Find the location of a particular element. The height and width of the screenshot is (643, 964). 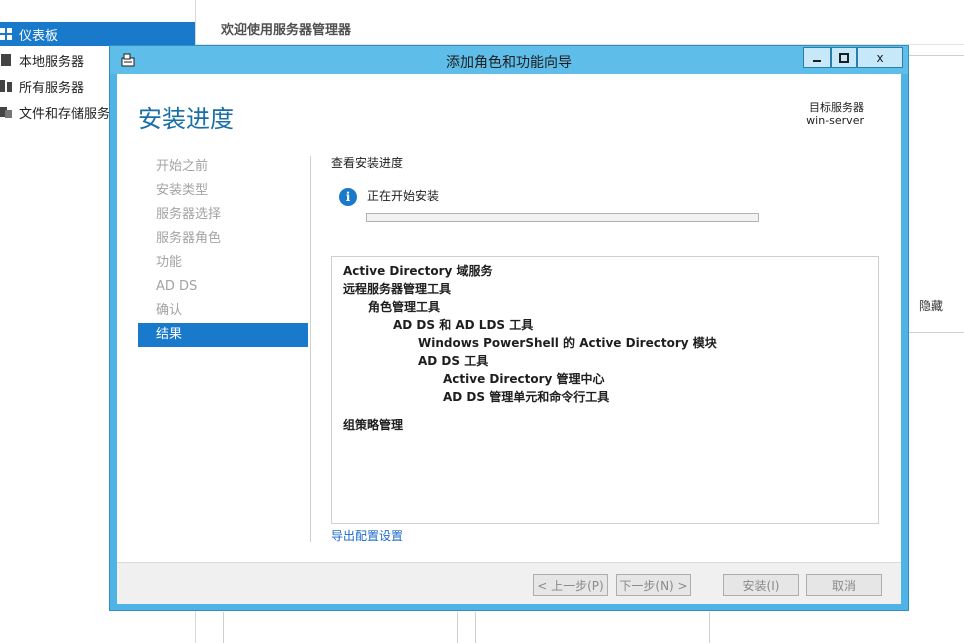

result-item: 组策略管理 is located at coordinates (373, 425).